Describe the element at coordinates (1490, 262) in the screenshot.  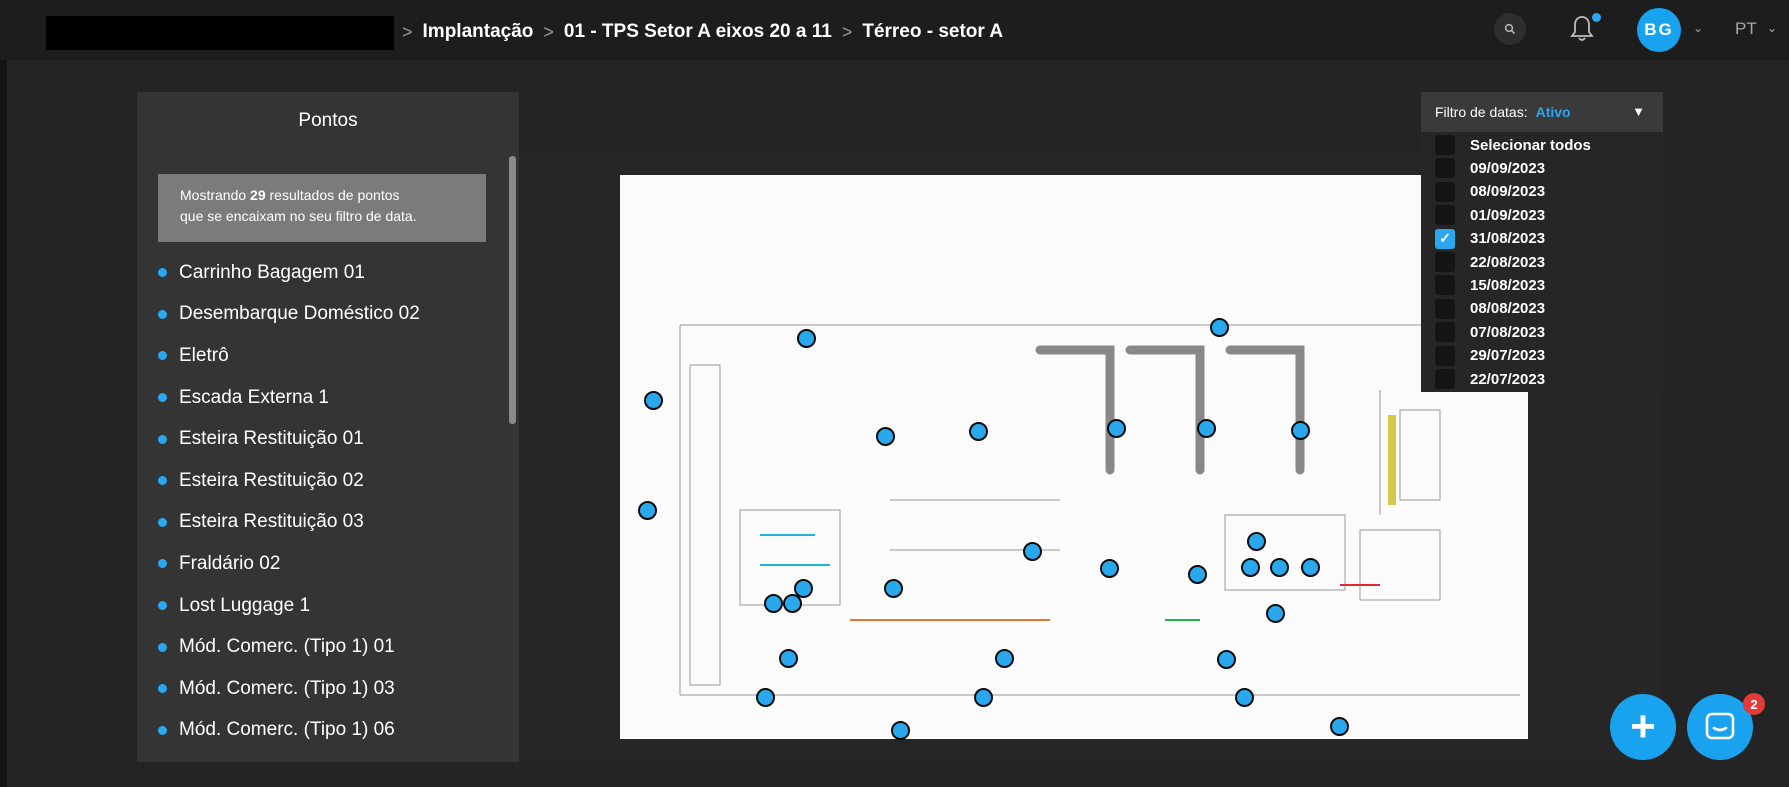
I see `date-option: 22/08/2023` at that location.